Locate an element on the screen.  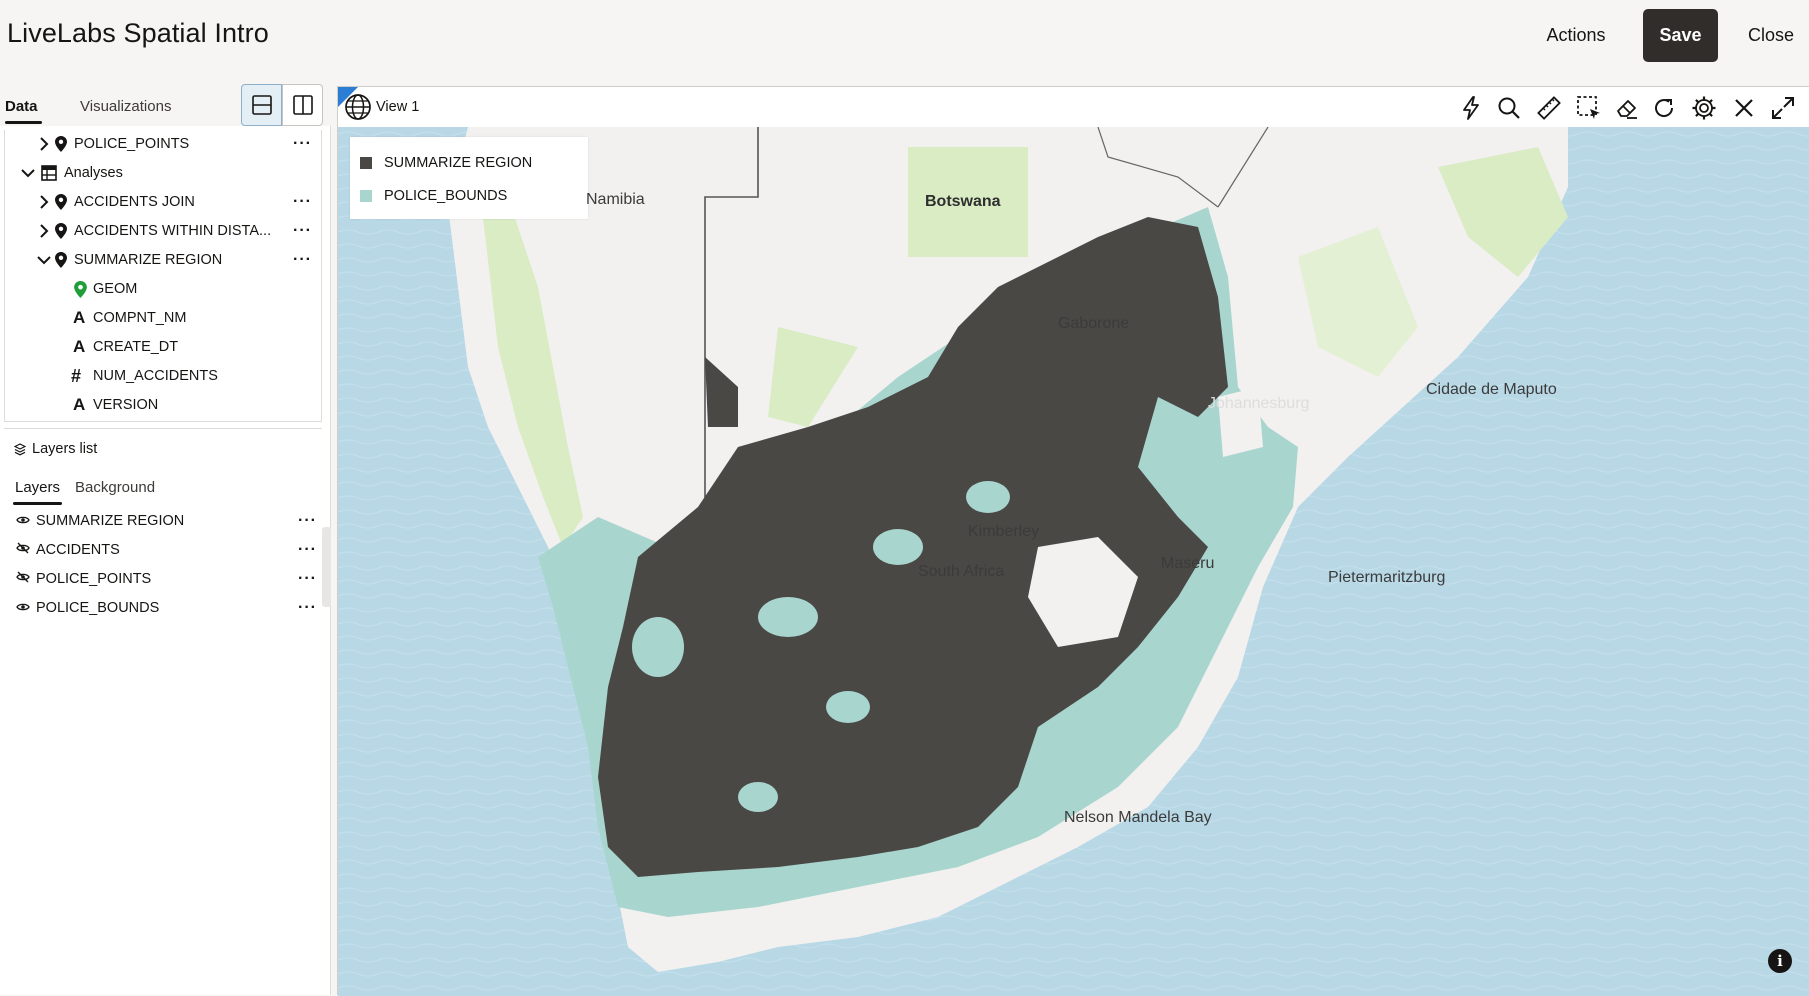
map-label-namibia: Namibia is located at coordinates (615, 199).